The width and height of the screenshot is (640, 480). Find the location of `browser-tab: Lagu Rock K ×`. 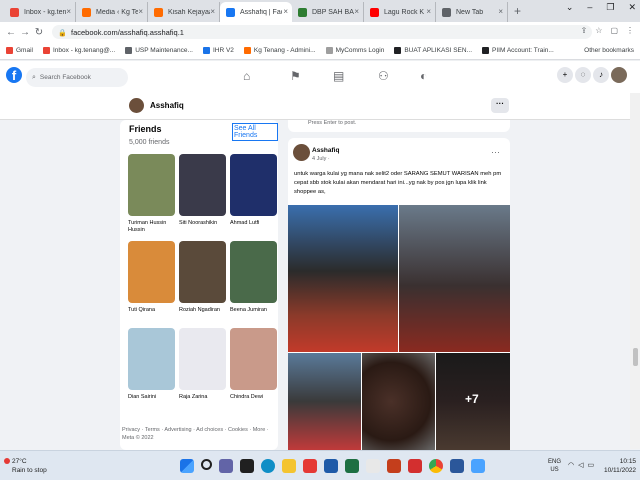

browser-tab: Lagu Rock K × is located at coordinates (400, 12).